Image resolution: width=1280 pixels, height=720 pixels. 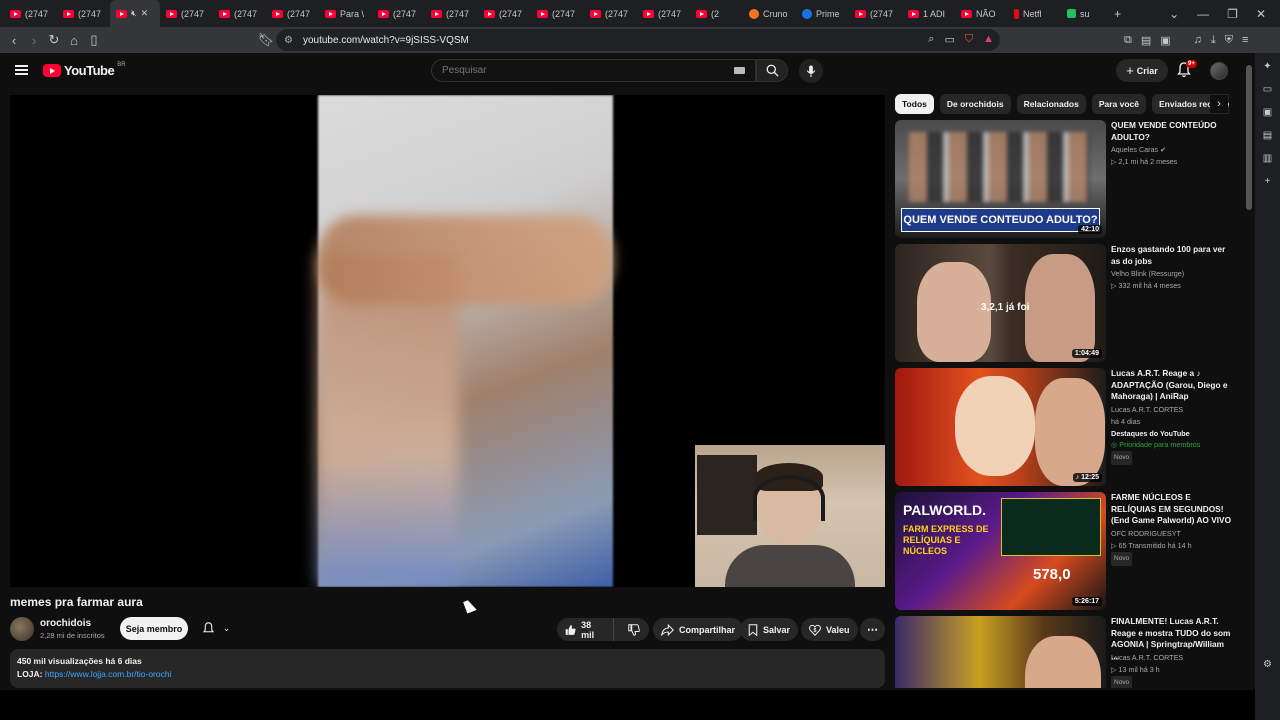 I want to click on rec-channel: OFC RODRIGUESYT, so click(x=1146, y=534).